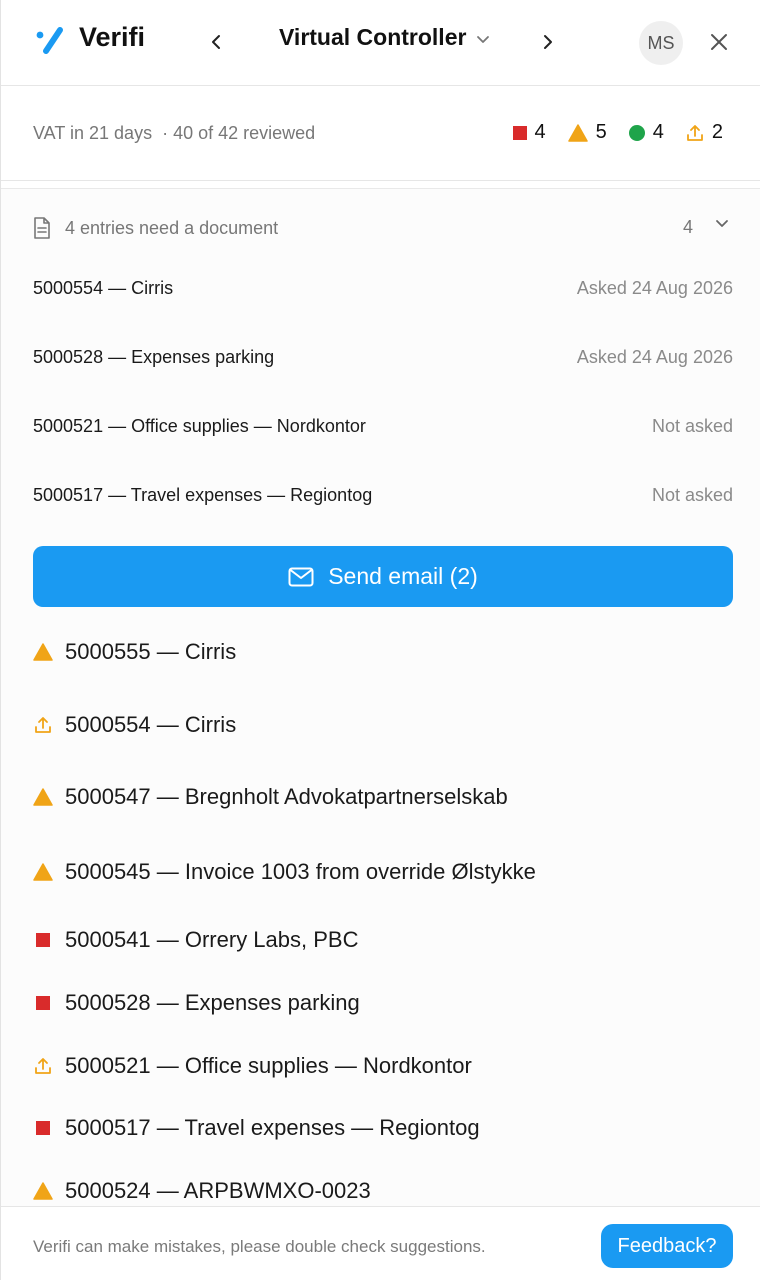 Image resolution: width=760 pixels, height=1280 pixels. What do you see at coordinates (112, 37) in the screenshot?
I see `brand-name: Verifi` at bounding box center [112, 37].